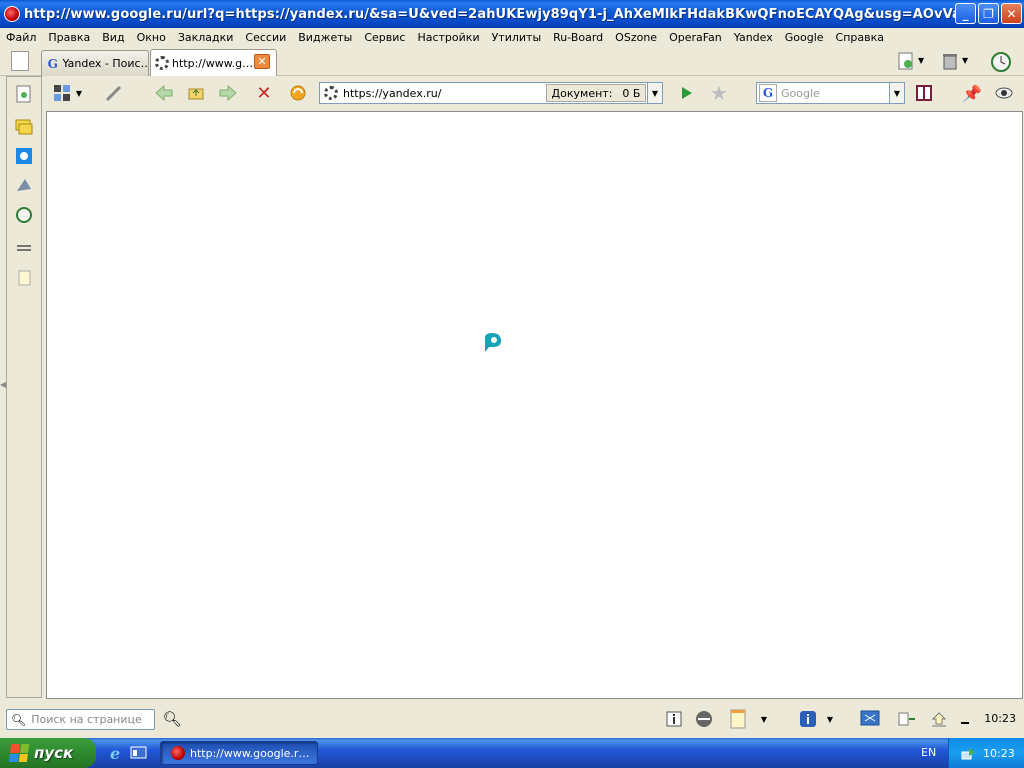 The image size is (1024, 768). What do you see at coordinates (923, 66) in the screenshot?
I see `bookmark-dropdown-icon: ▼` at bounding box center [923, 66].